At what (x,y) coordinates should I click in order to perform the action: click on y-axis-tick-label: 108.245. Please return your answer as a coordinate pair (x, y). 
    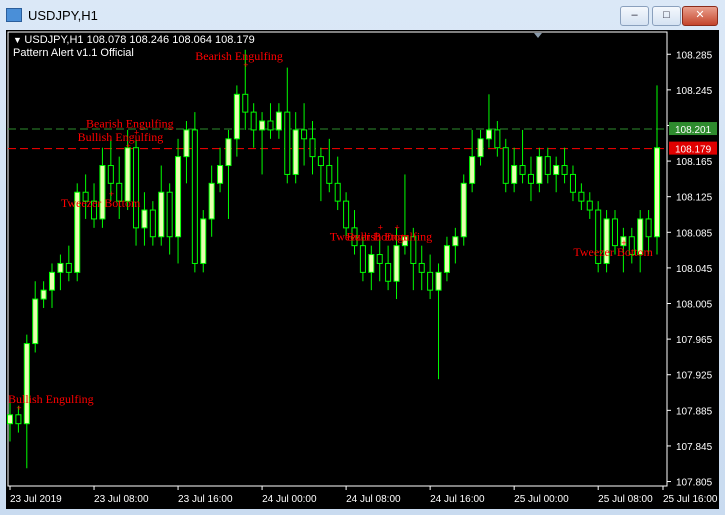
    Looking at the image, I should click on (694, 91).